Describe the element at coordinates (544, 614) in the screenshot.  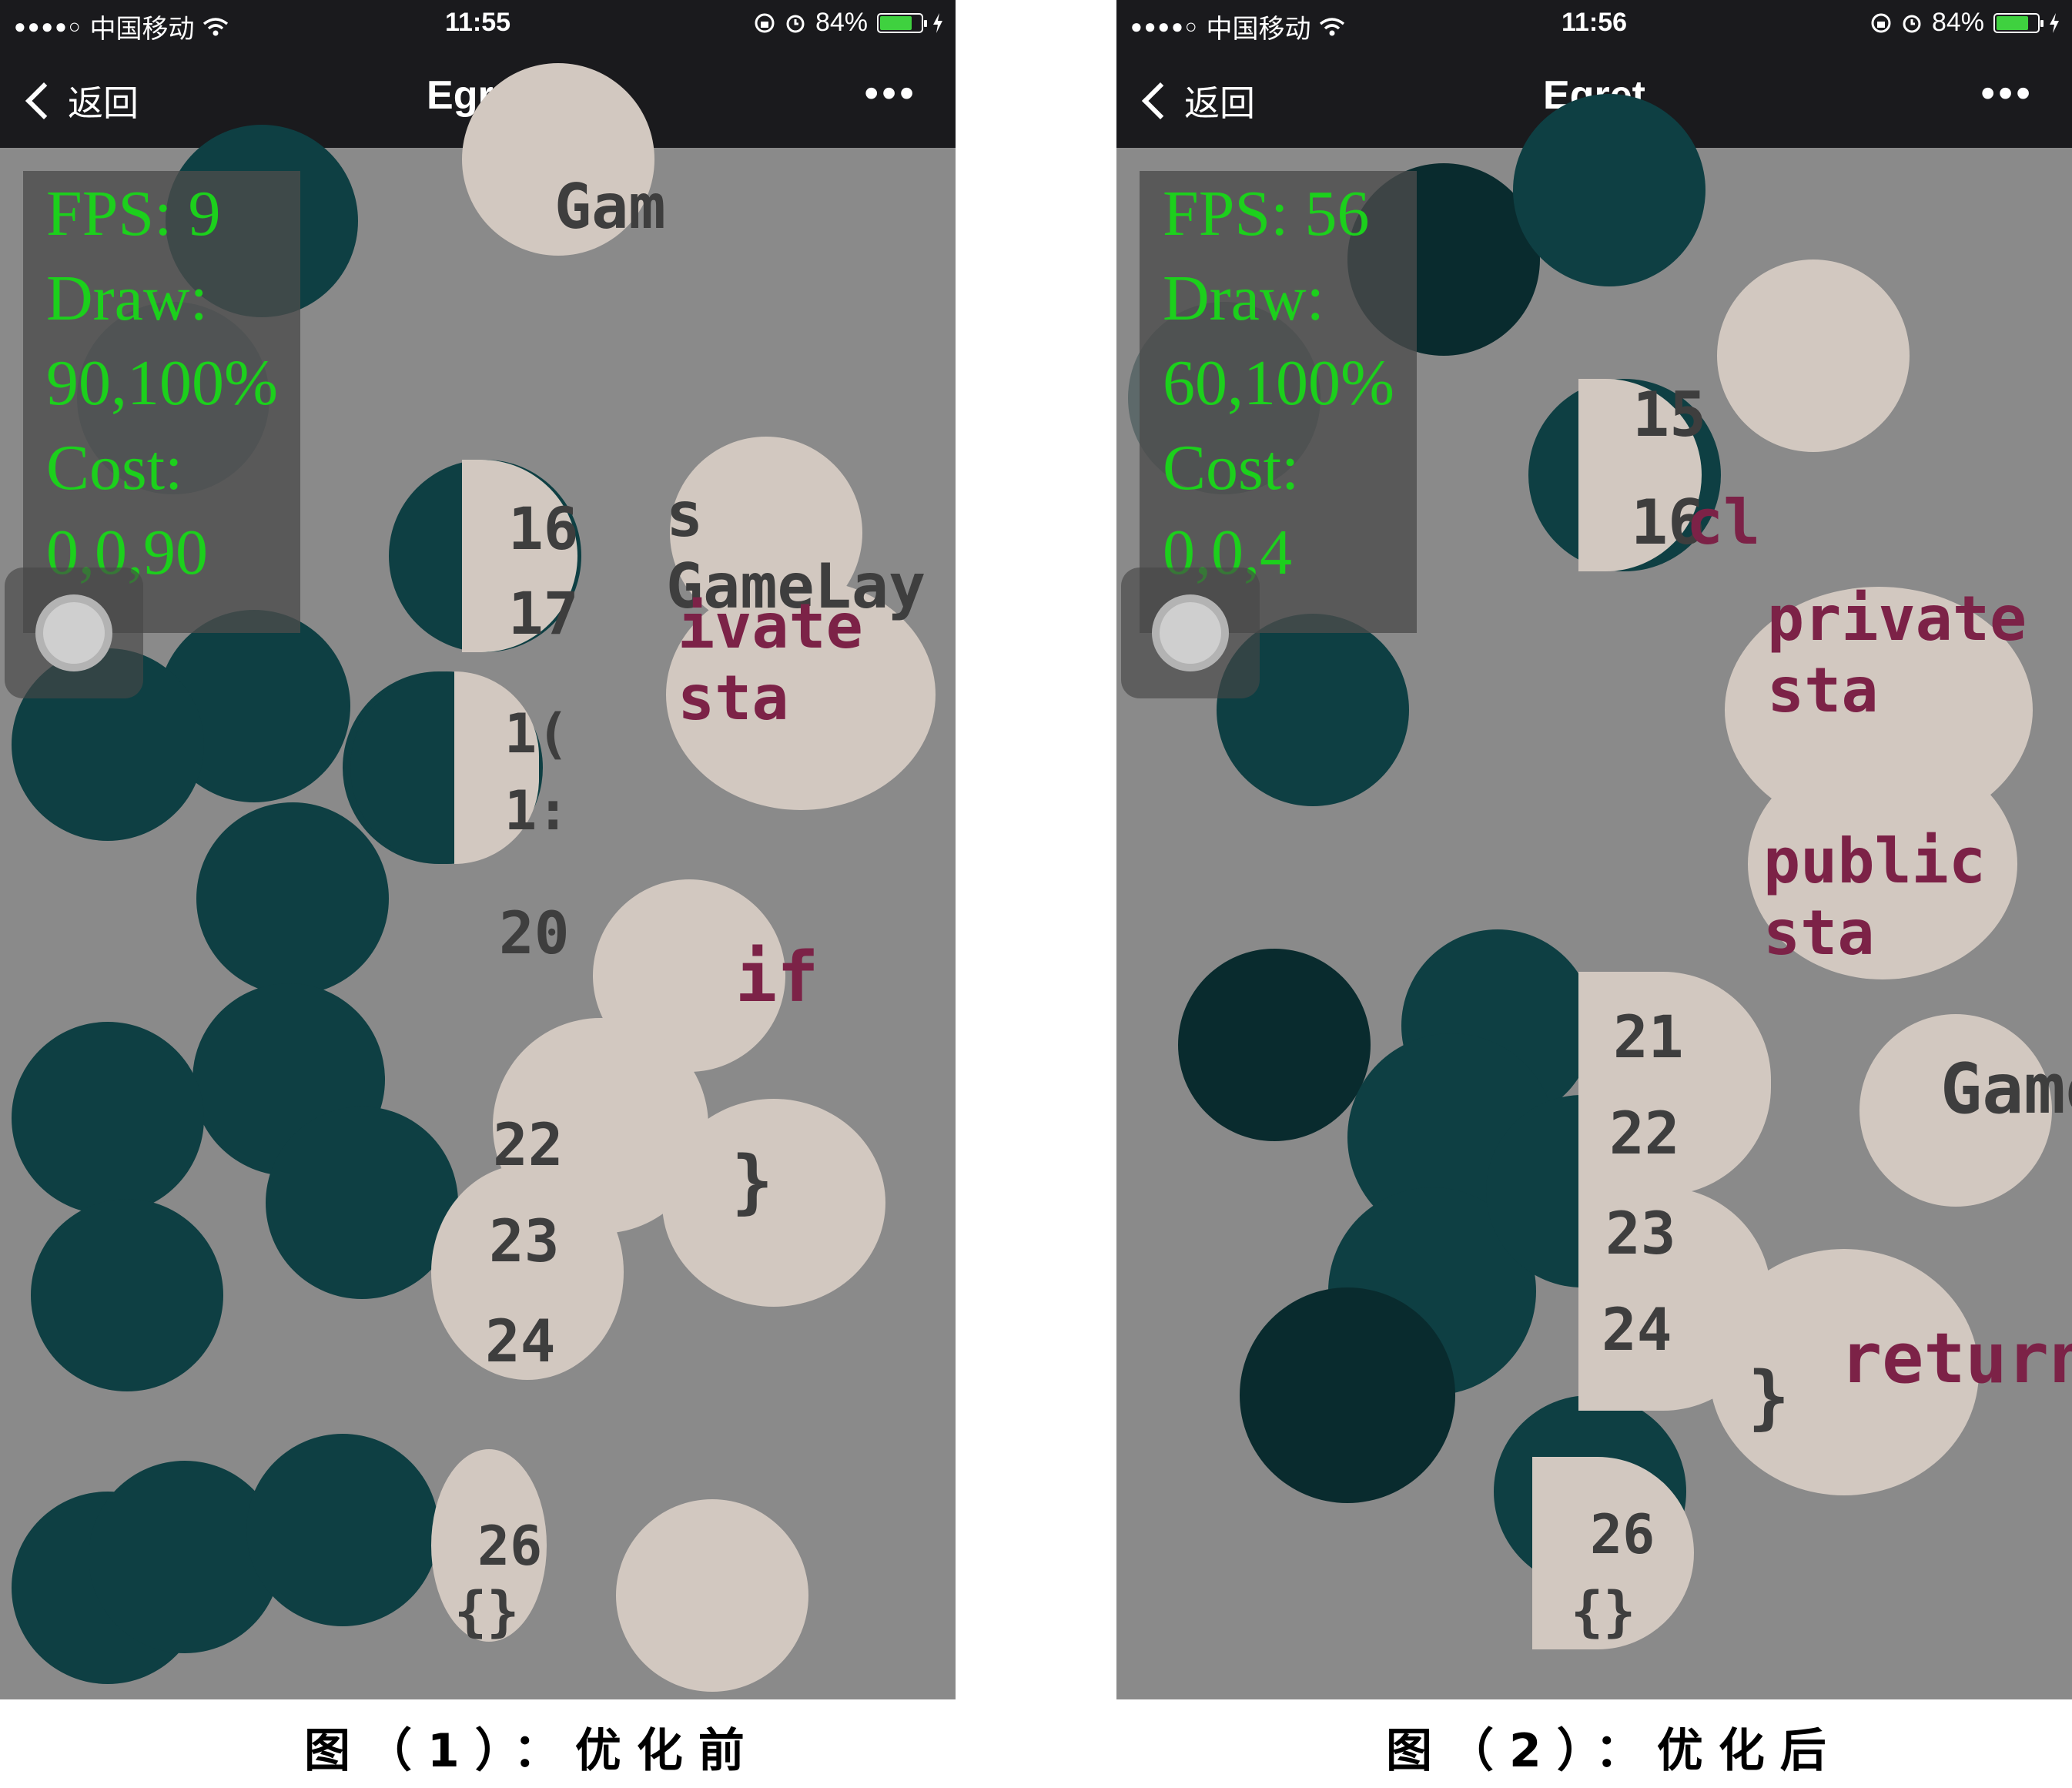
I see `code-fragment: 17` at that location.